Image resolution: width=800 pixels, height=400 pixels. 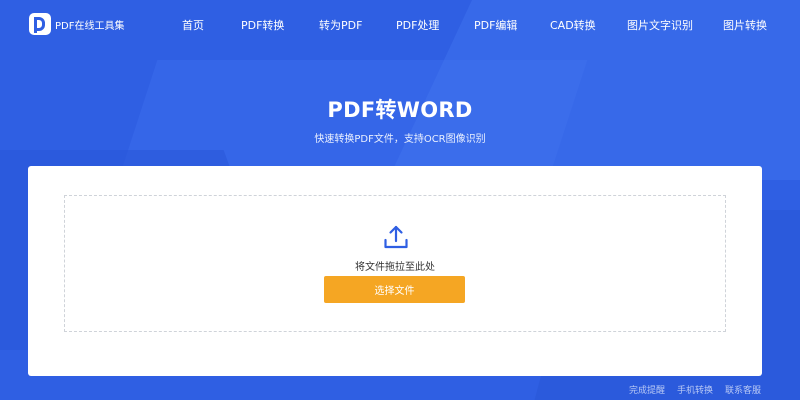 I want to click on nav-item-cad-convert: CAD转换, so click(x=573, y=25).